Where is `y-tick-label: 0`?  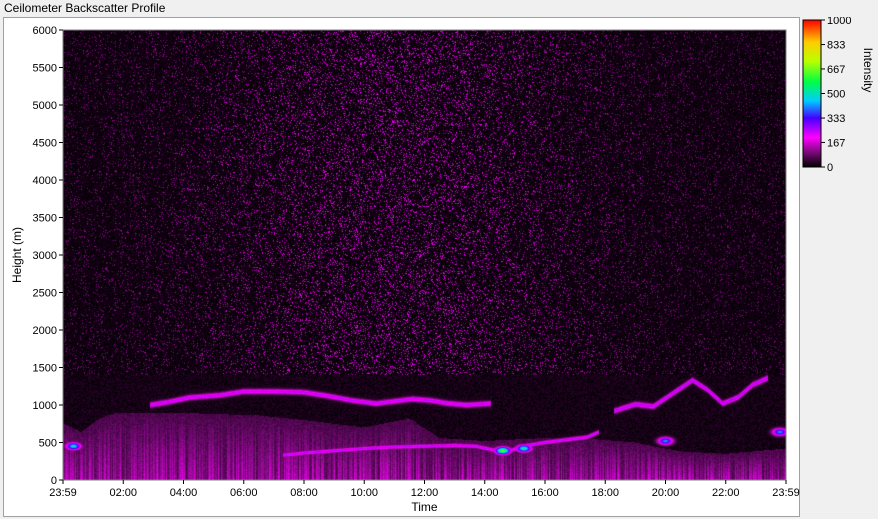 y-tick-label: 0 is located at coordinates (54, 481).